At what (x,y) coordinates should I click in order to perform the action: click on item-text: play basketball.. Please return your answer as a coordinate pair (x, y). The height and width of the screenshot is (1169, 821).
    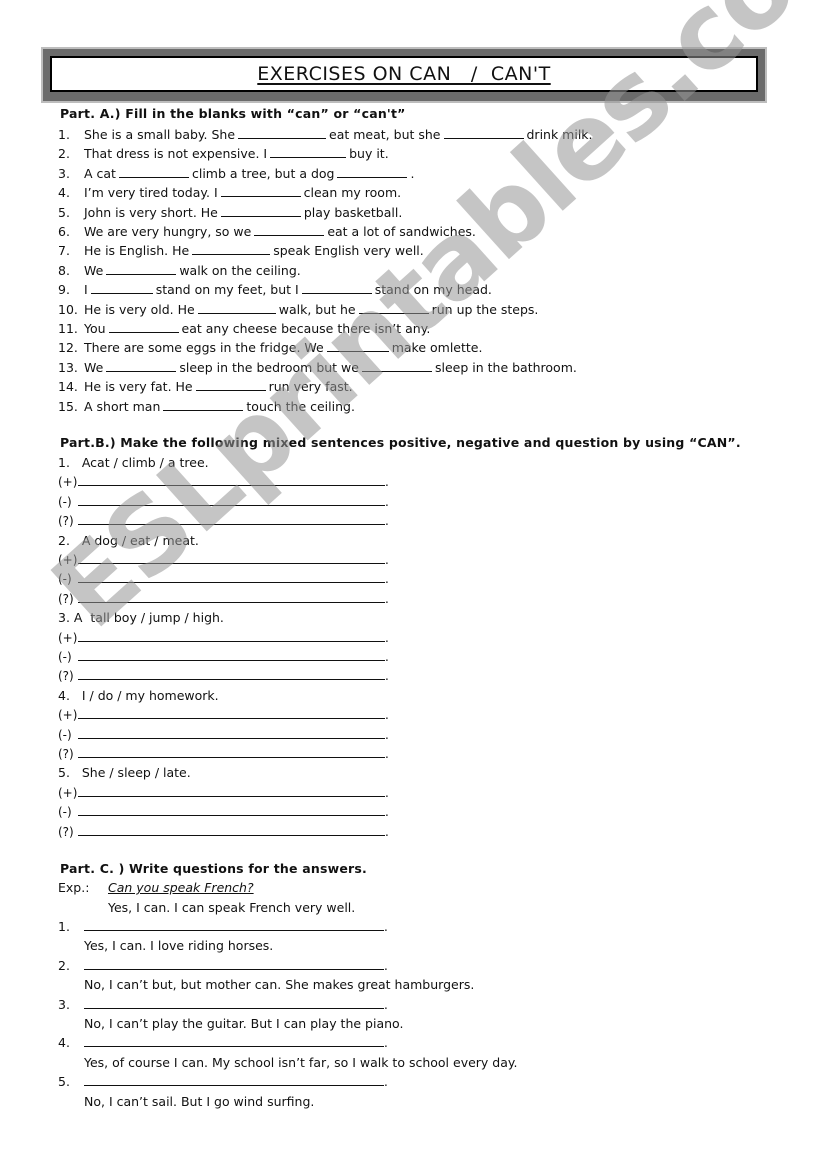
    Looking at the image, I should click on (353, 212).